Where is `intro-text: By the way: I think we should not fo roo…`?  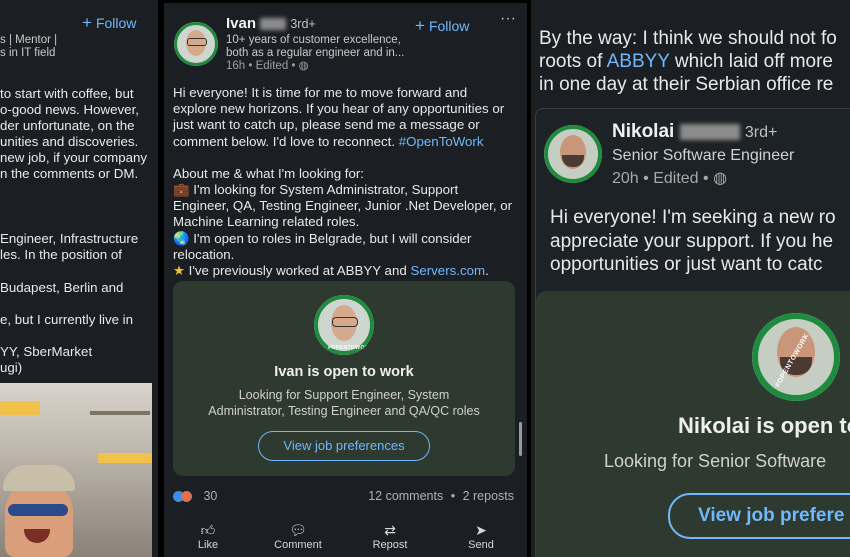
intro-text: By the way: I think we should not fo roo… is located at coordinates (688, 61).